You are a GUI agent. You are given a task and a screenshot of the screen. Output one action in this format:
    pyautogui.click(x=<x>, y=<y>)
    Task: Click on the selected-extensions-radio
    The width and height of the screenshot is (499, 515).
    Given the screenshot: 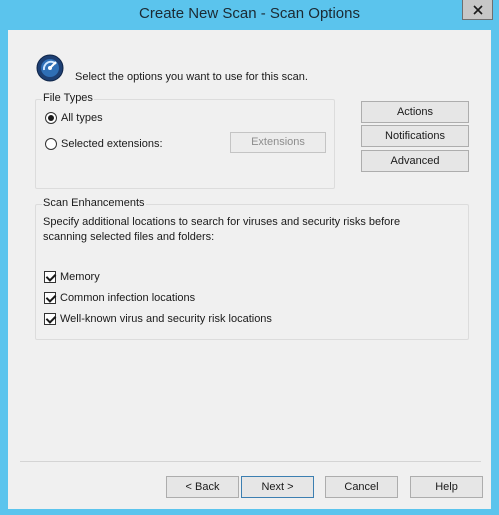 What is the action you would take?
    pyautogui.click(x=51, y=144)
    